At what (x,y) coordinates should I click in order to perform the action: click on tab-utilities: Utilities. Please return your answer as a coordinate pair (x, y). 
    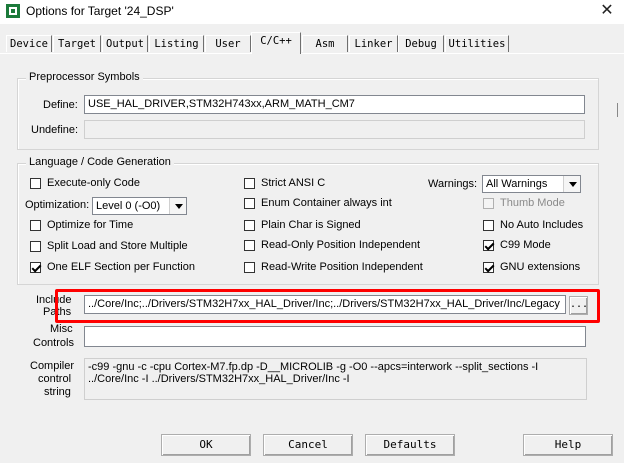
    Looking at the image, I should click on (477, 43).